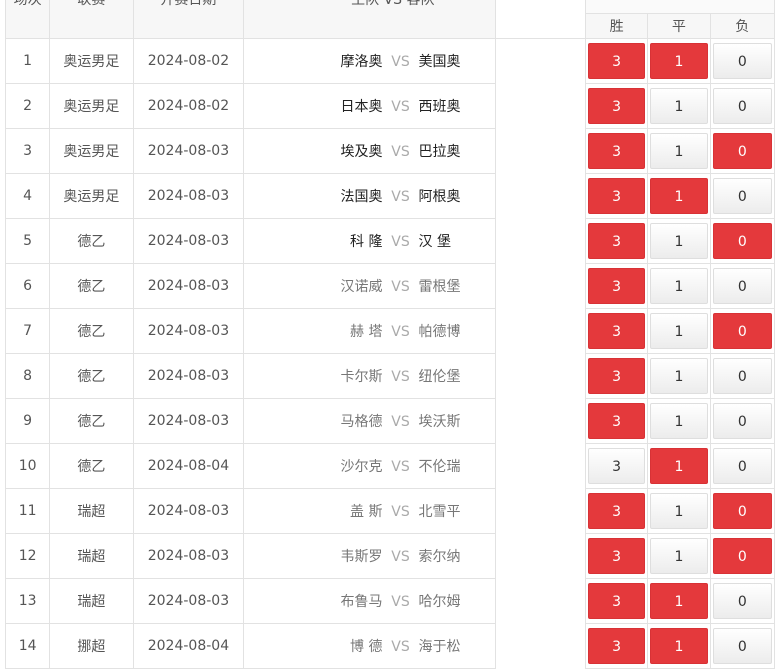 The width and height of the screenshot is (775, 669). I want to click on match-teams: 摩洛奥 VS 美国奥, so click(369, 61).